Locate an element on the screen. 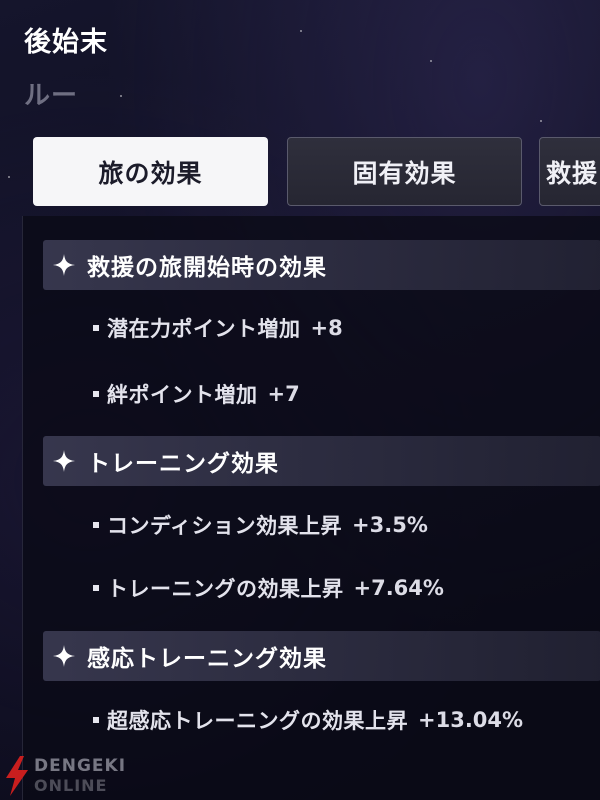  tab-journey-effects: 旅の効果 is located at coordinates (150, 171).